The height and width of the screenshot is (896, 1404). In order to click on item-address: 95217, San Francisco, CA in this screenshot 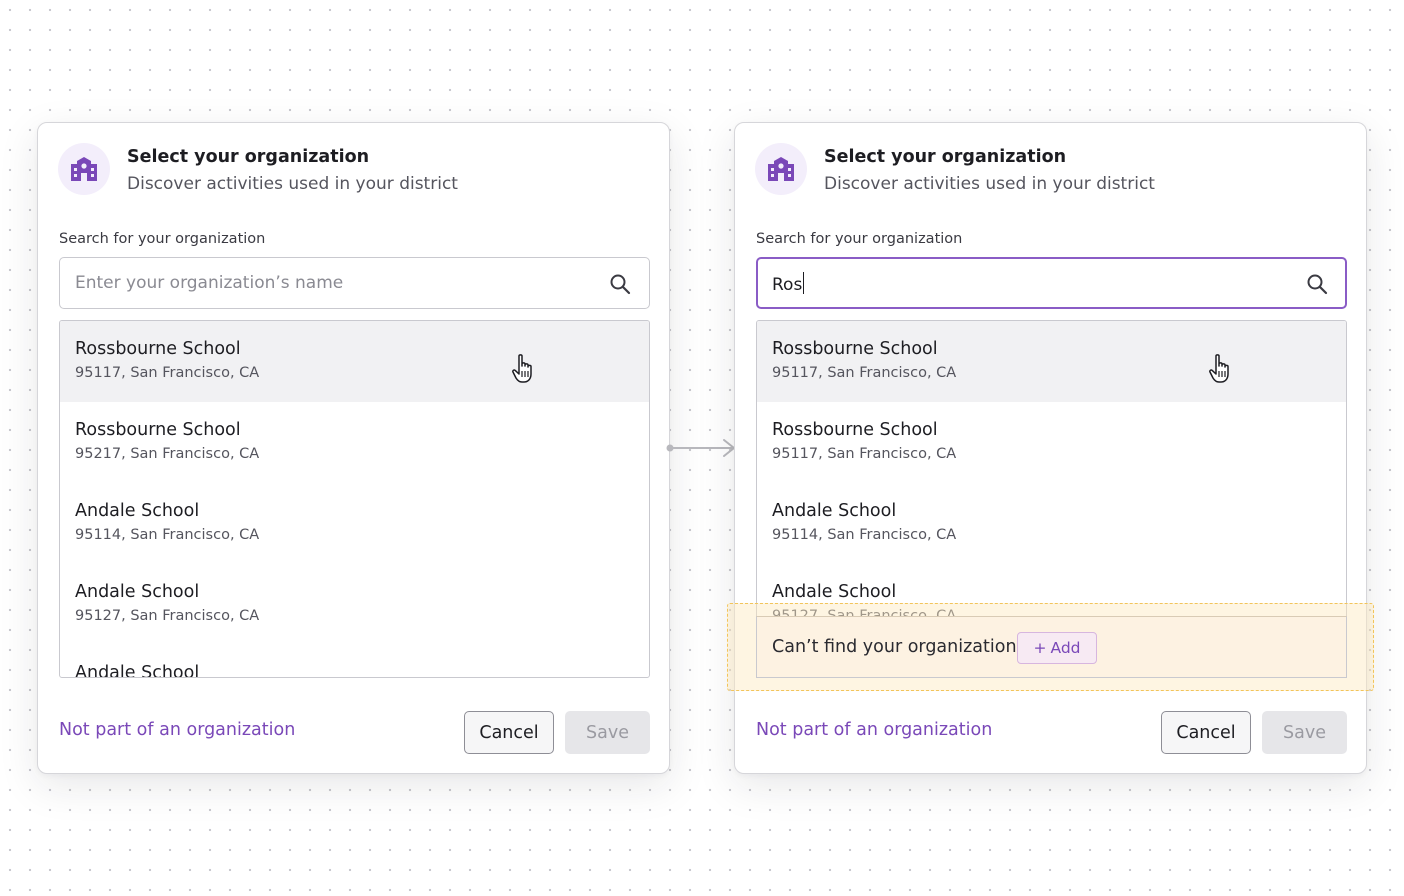, I will do `click(167, 454)`.